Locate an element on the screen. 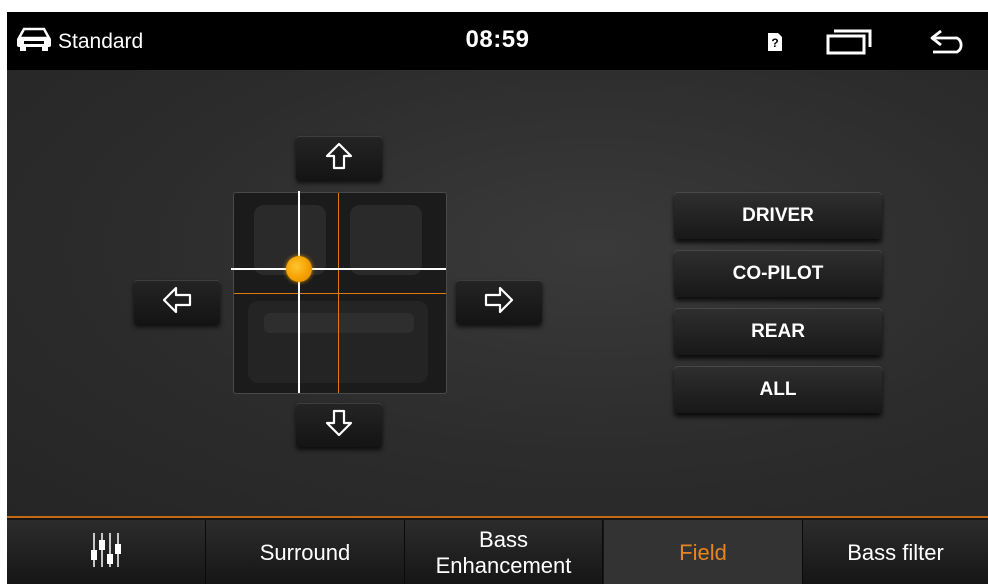  field-left-button is located at coordinates (177, 302).